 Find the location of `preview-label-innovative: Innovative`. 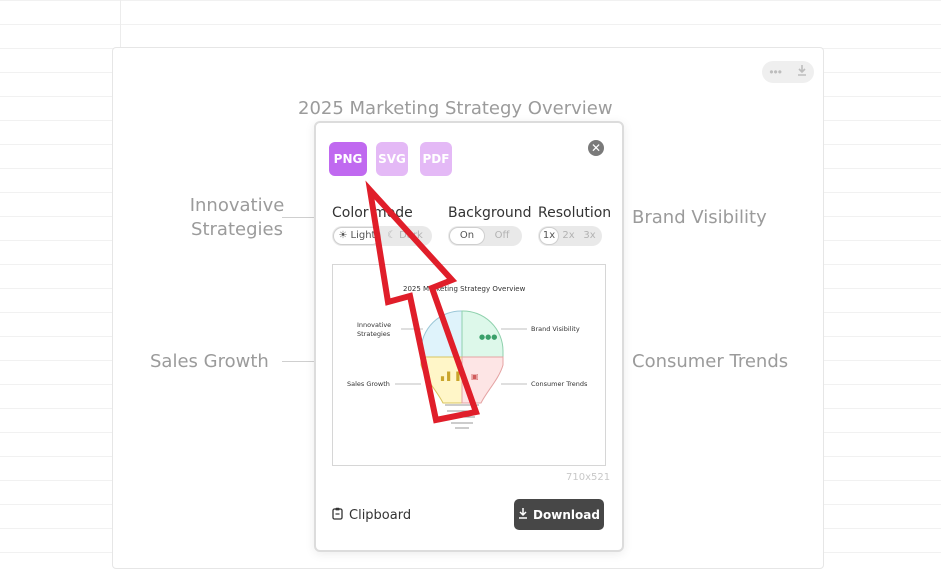

preview-label-innovative: Innovative is located at coordinates (374, 325).